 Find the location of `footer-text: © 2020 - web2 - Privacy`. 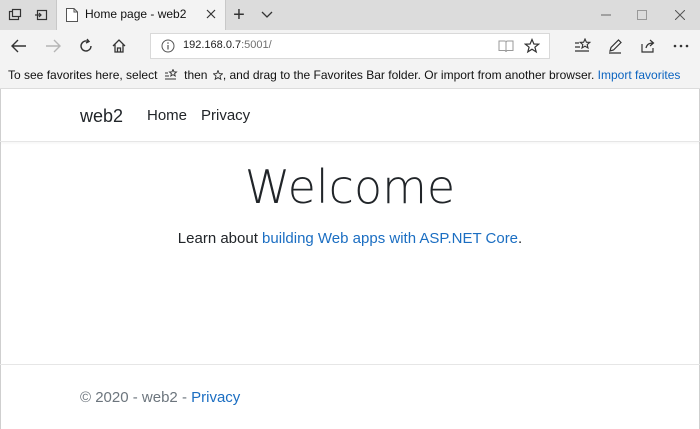

footer-text: © 2020 - web2 - Privacy is located at coordinates (160, 397).